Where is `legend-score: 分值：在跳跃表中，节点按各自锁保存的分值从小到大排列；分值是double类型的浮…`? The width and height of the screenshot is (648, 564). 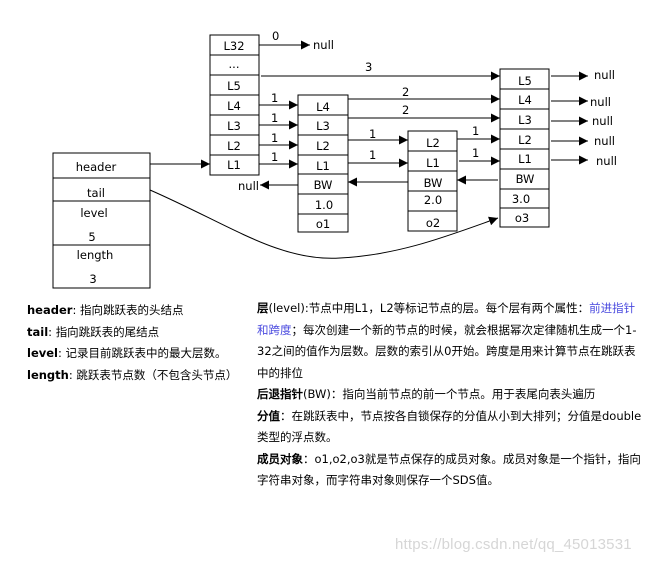 legend-score: 分值：在跳跃表中，节点按各自锁保存的分值从小到大排列；分值是double类型的浮… is located at coordinates (449, 426).